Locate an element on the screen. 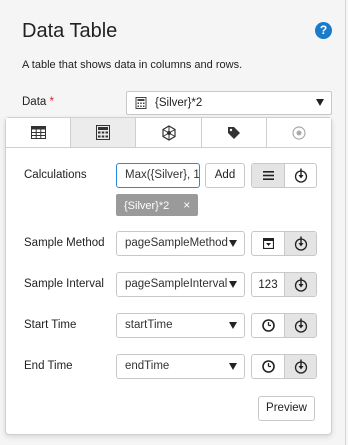 Image resolution: width=348 pixels, height=445 pixels. required-marker: * is located at coordinates (51, 102).